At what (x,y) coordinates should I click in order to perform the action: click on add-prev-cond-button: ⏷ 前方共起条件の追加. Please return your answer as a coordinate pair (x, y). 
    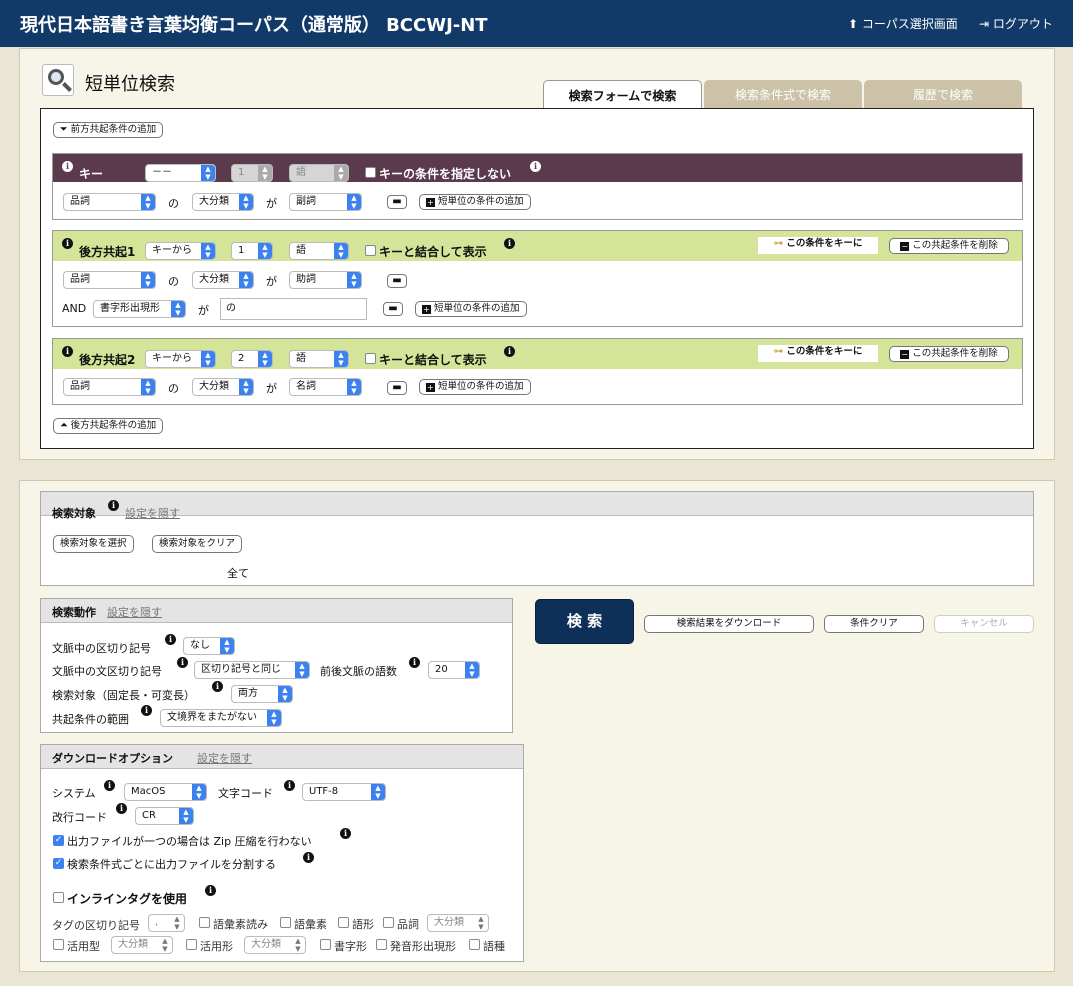
    Looking at the image, I should click on (108, 130).